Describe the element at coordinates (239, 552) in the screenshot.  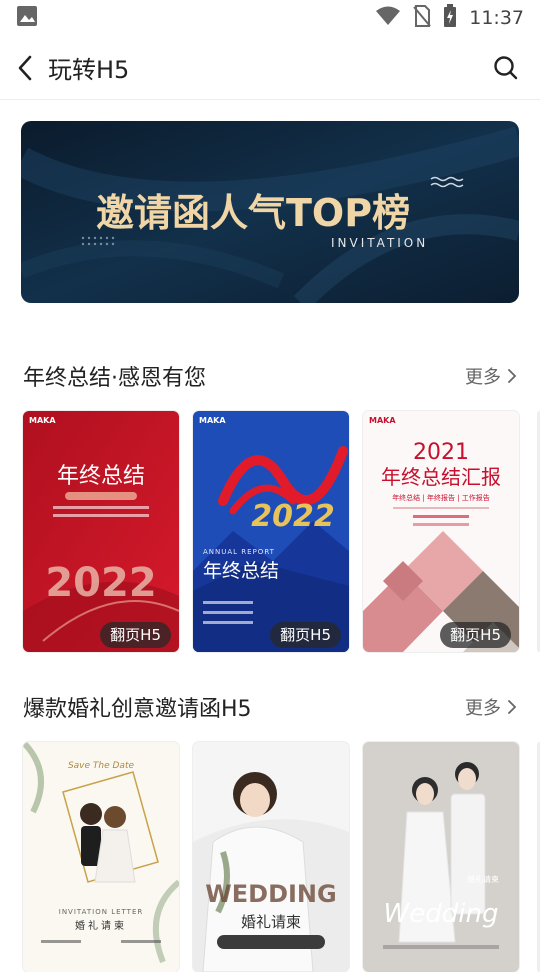
I see `card-subtitle: ANNUAL REPORT` at that location.